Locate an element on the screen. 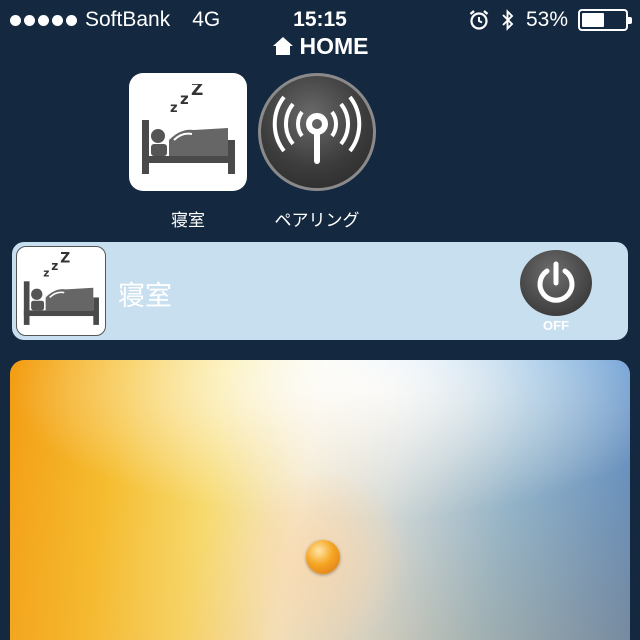  page-header: HOME is located at coordinates (320, 46).